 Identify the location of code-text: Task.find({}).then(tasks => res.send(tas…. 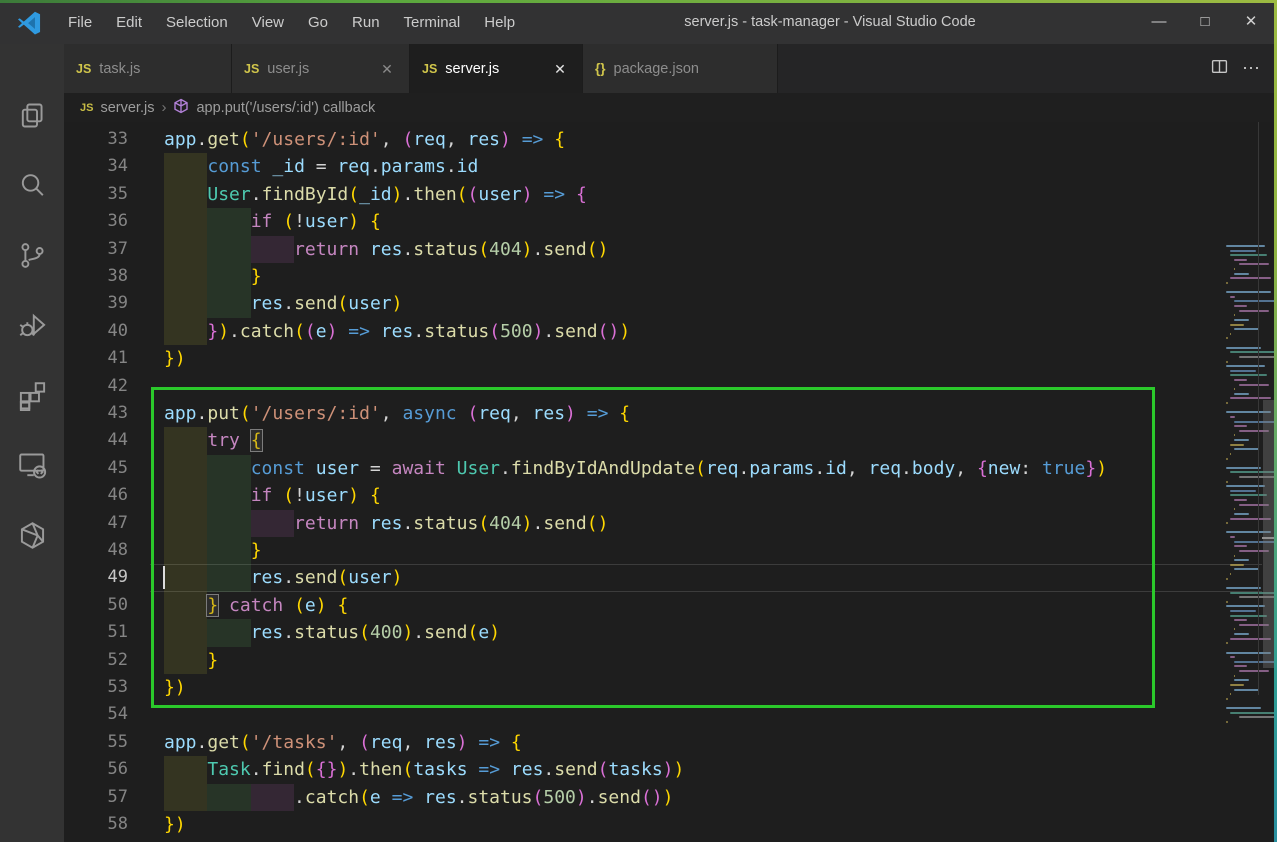
(446, 770).